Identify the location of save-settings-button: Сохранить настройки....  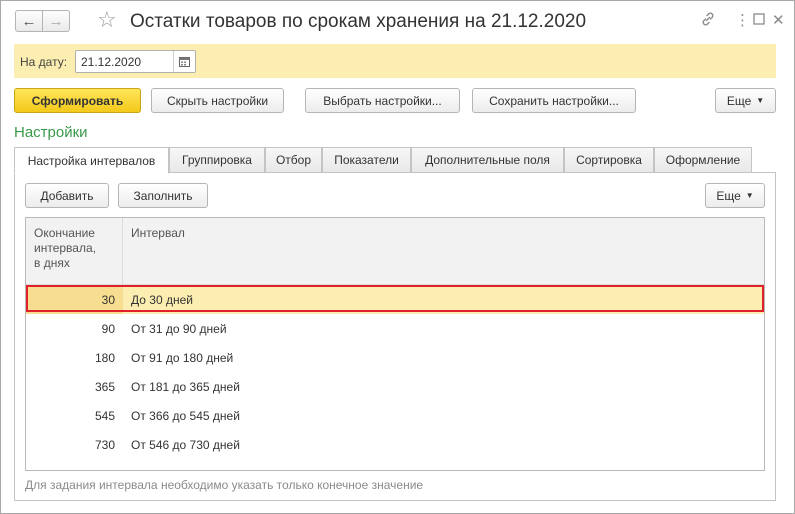
(554, 100).